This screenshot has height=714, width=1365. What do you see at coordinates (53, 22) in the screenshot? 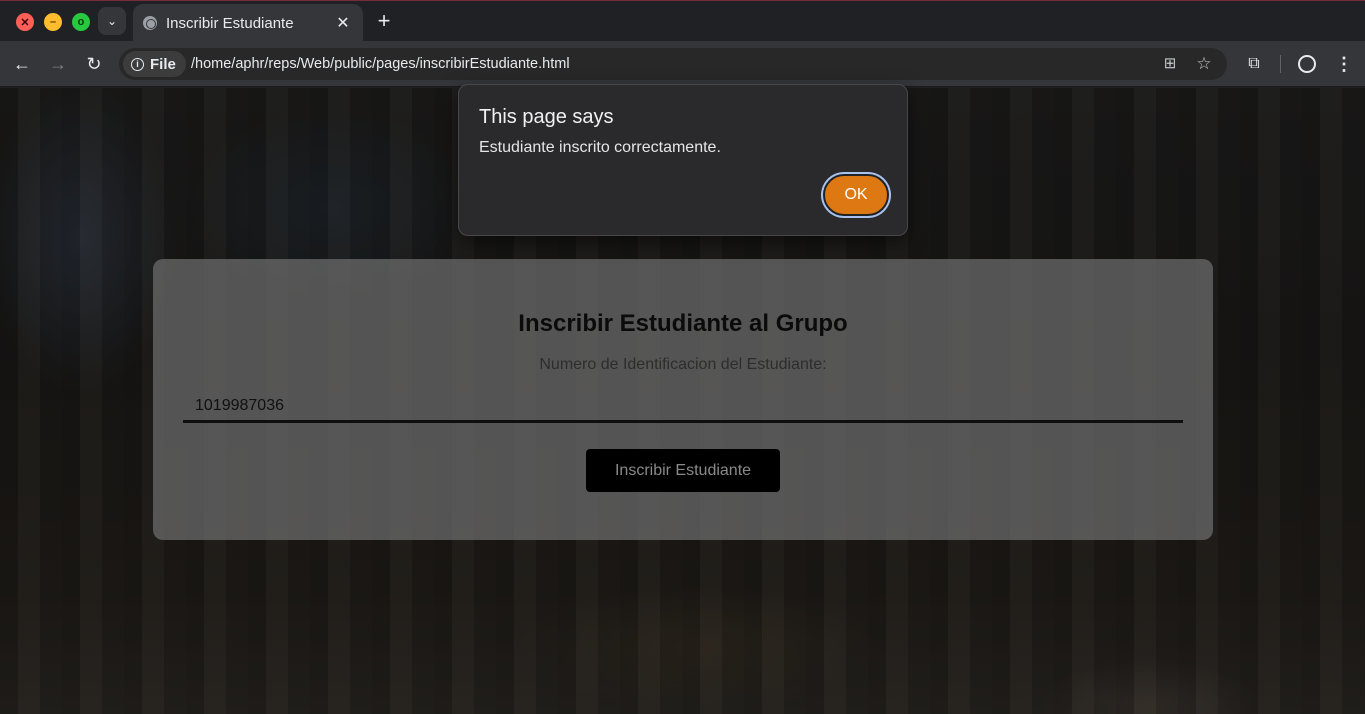
I see `window-minimize-button: –` at bounding box center [53, 22].